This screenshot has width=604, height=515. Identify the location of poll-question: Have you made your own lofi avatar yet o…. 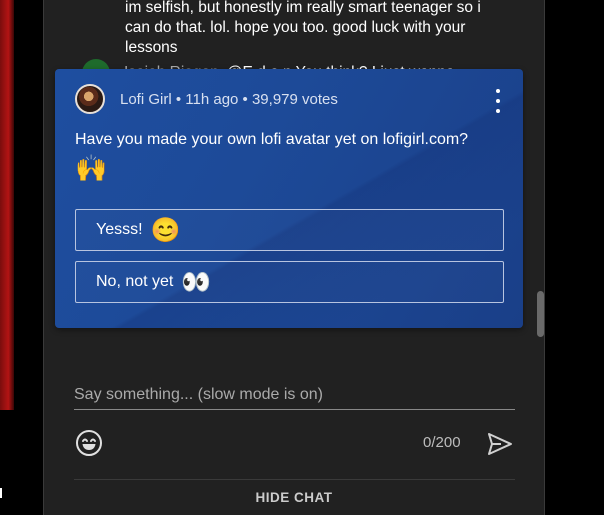
(290, 157).